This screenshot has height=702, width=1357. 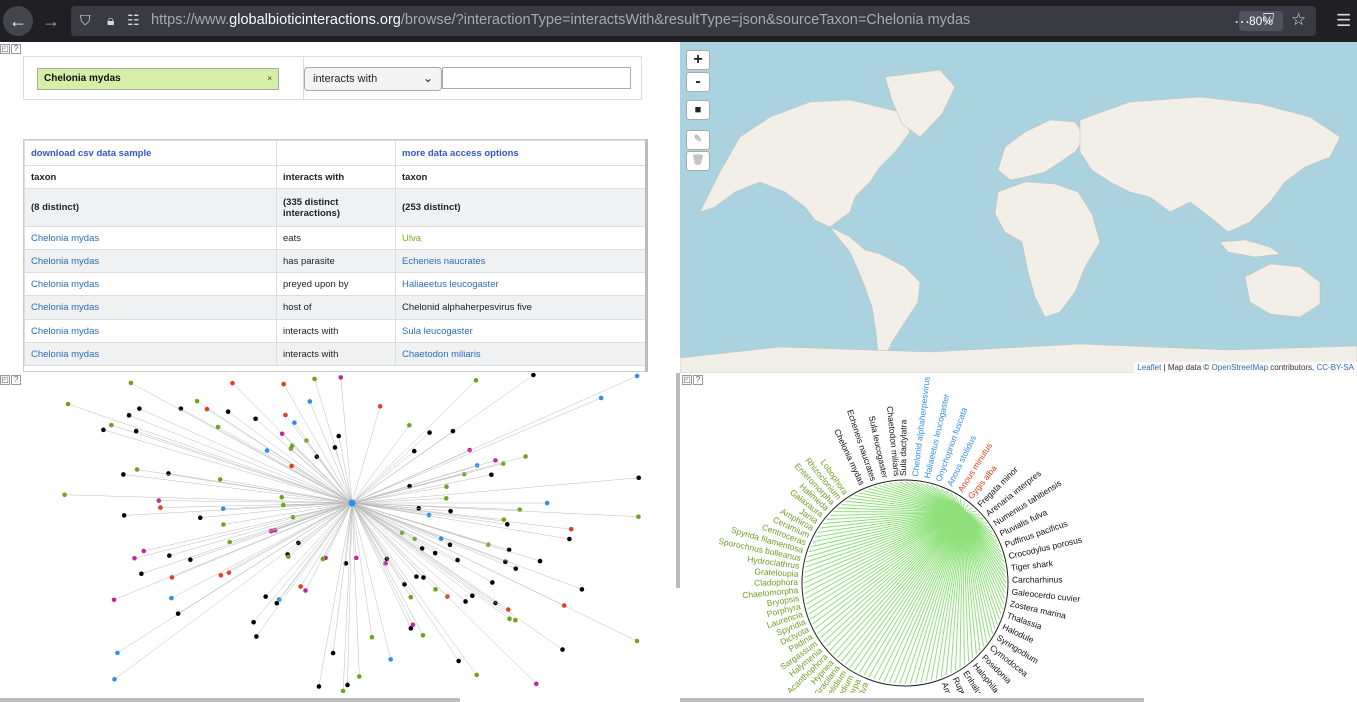 What do you see at coordinates (776, 582) in the screenshot?
I see `tree-leaf-label: Cladophora` at bounding box center [776, 582].